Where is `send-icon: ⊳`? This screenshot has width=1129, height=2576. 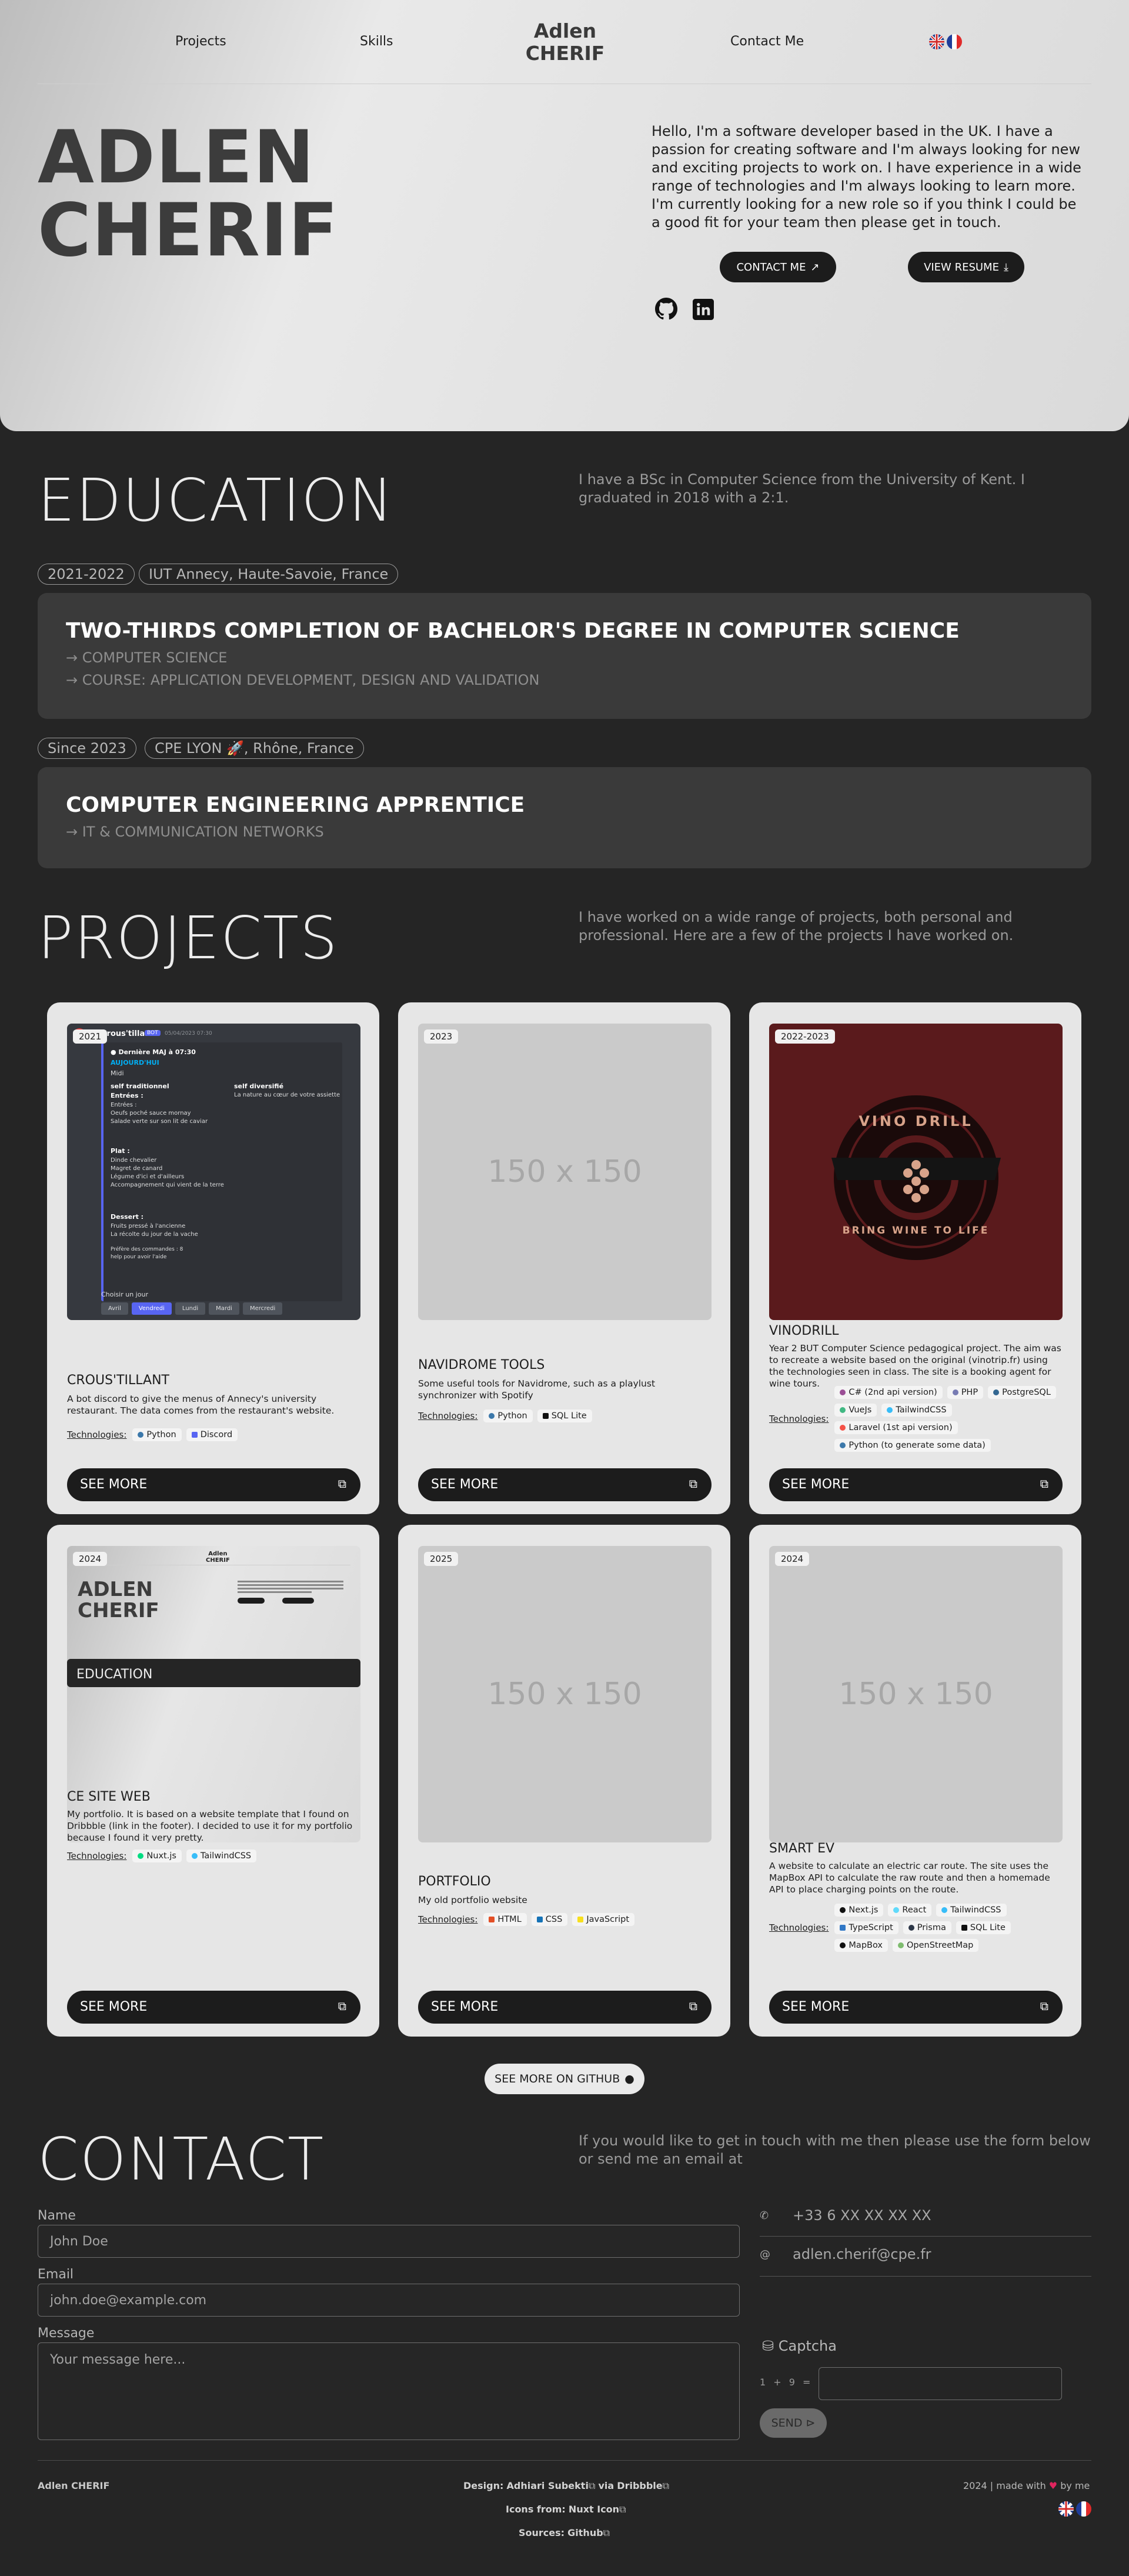
send-icon: ⊳ is located at coordinates (811, 2424).